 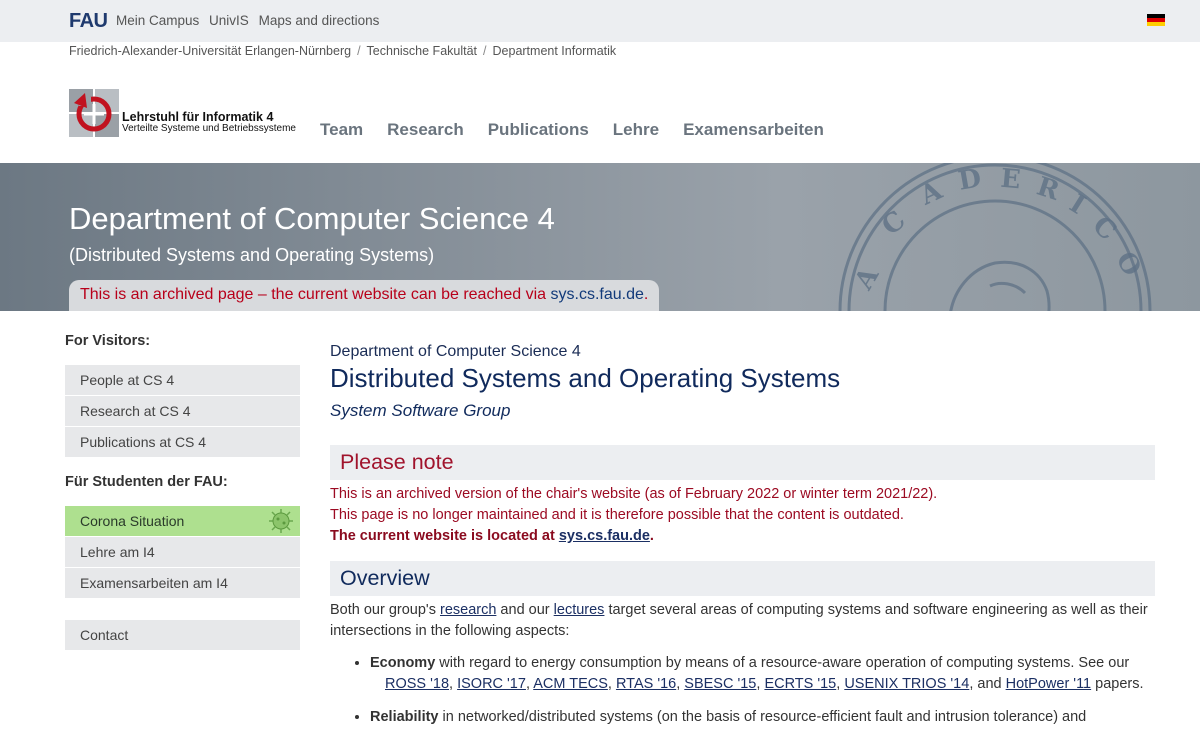 What do you see at coordinates (425, 130) in the screenshot?
I see `nav-research: Research` at bounding box center [425, 130].